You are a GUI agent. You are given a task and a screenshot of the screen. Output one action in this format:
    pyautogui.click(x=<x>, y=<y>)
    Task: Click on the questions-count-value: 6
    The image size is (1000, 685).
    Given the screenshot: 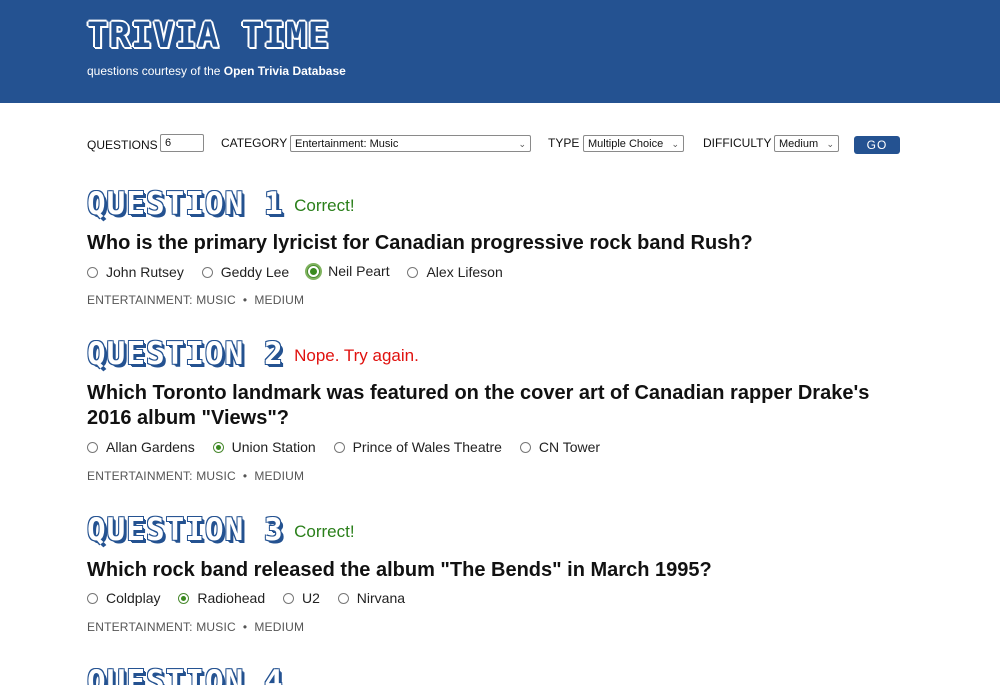 What is the action you would take?
    pyautogui.click(x=168, y=143)
    